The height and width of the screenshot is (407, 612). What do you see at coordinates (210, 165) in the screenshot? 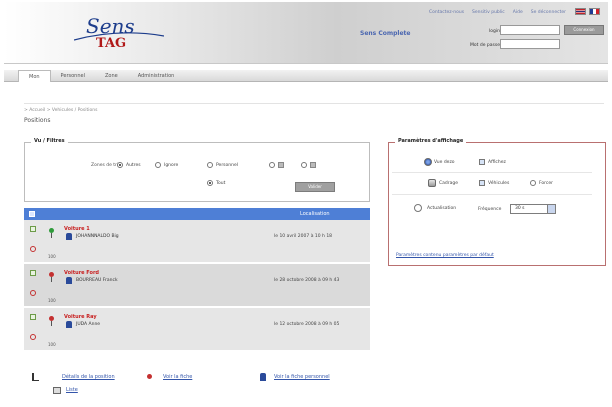
I see `radio-personnel` at bounding box center [210, 165].